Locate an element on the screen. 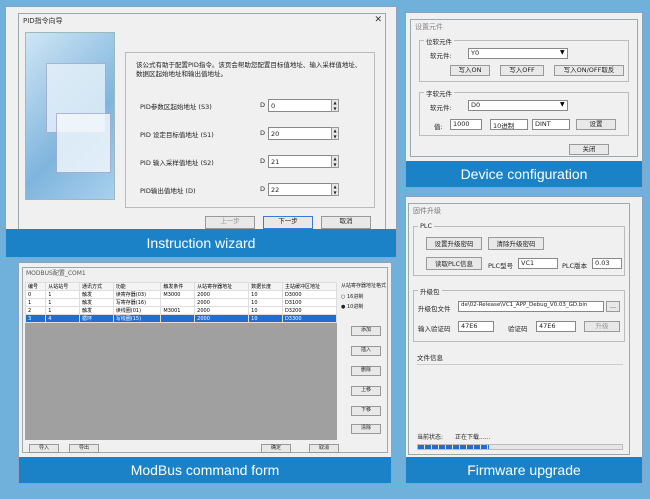 Image resolution: width=650 pixels, height=499 pixels. cell is located at coordinates (178, 318).